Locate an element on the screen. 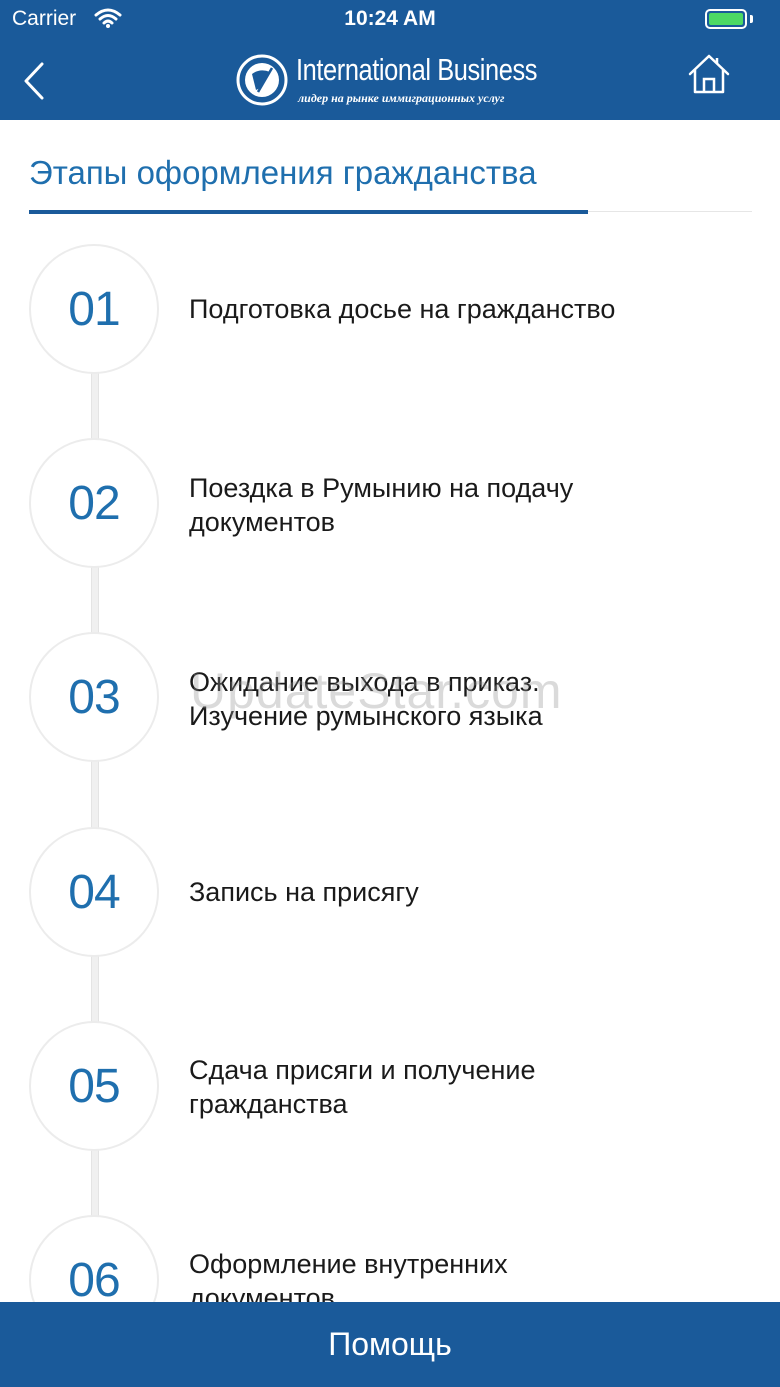 This screenshot has width=780, height=1387. step-item: 05 Сдача присяги и получение гражданства is located at coordinates (390, 1087).